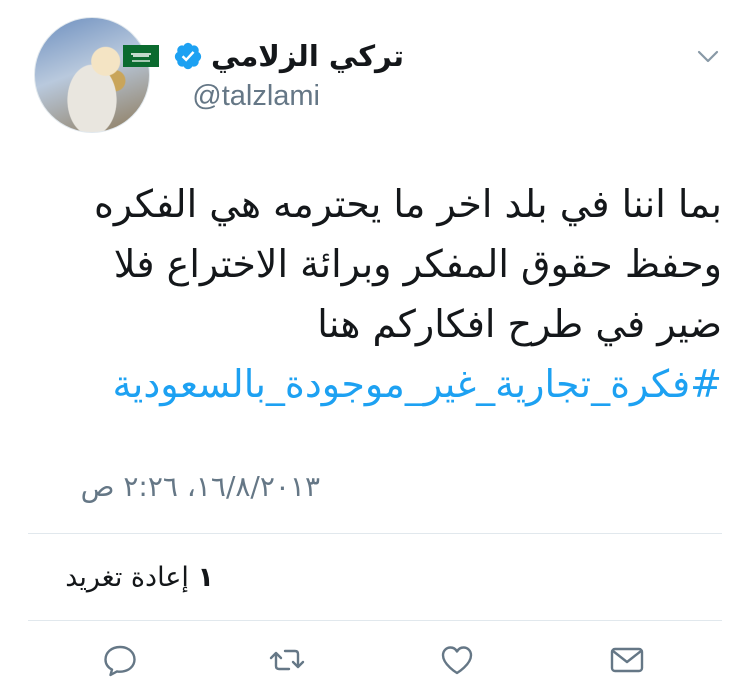 Image resolution: width=750 pixels, height=696 pixels. I want to click on saudi-flag-icon, so click(141, 56).